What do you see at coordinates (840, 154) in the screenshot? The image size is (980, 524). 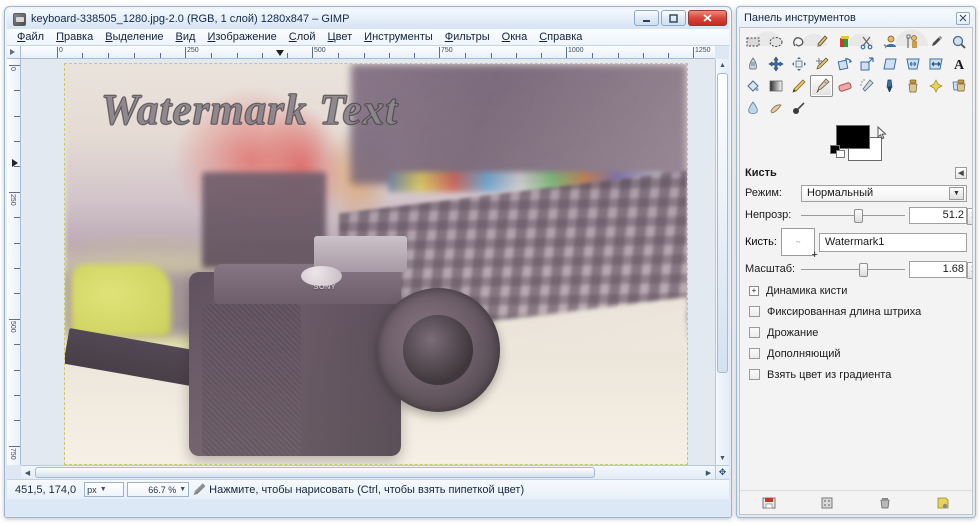 I see `swap-colors-icon` at bounding box center [840, 154].